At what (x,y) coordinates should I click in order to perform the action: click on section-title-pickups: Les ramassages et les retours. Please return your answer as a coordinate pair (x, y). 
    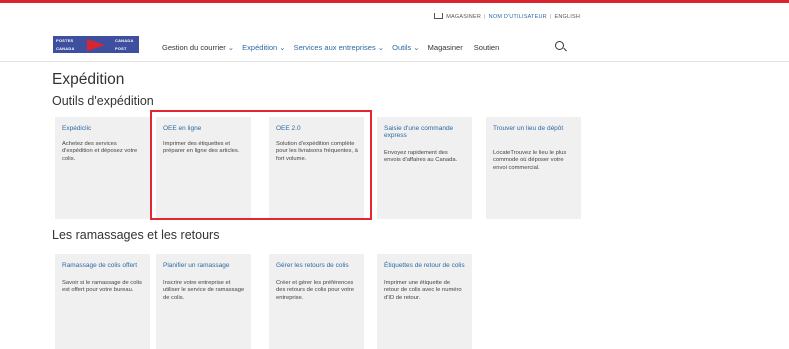
    Looking at the image, I should click on (136, 235).